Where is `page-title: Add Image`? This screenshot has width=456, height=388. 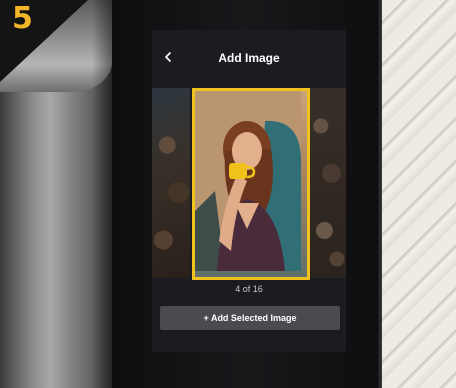 page-title: Add Image is located at coordinates (249, 58).